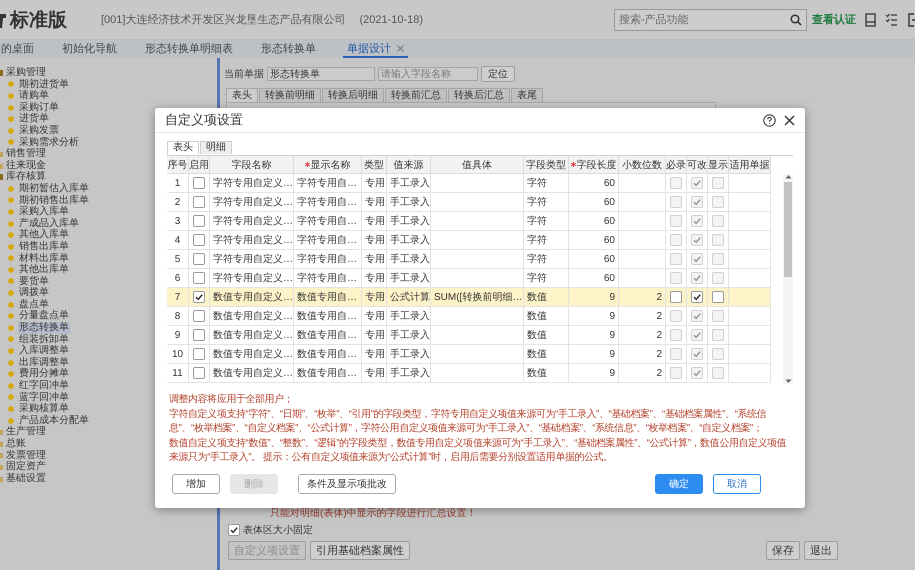  I want to click on column-label: 显示, so click(718, 165).